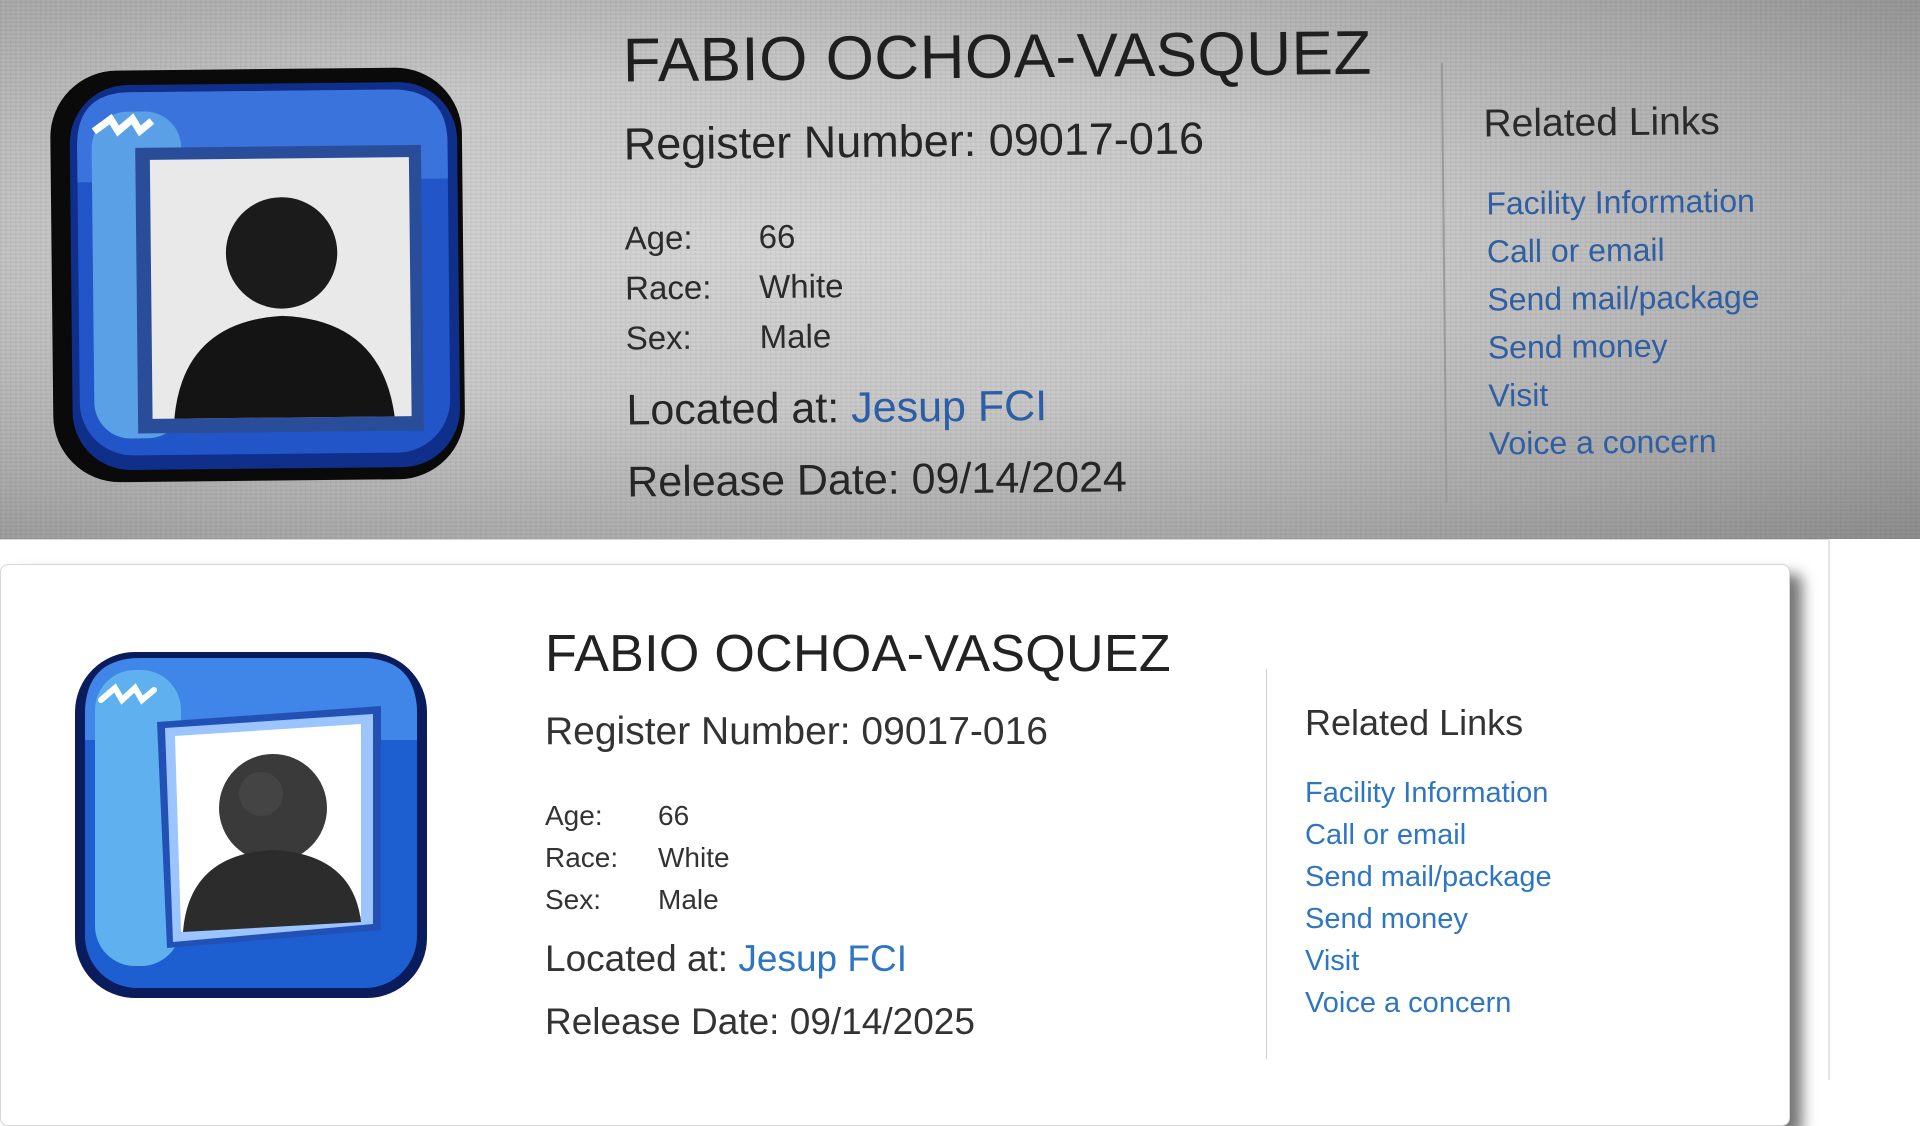 The width and height of the screenshot is (1920, 1126). Describe the element at coordinates (1602, 123) in the screenshot. I see `photo-related-links-title: Related Links` at that location.